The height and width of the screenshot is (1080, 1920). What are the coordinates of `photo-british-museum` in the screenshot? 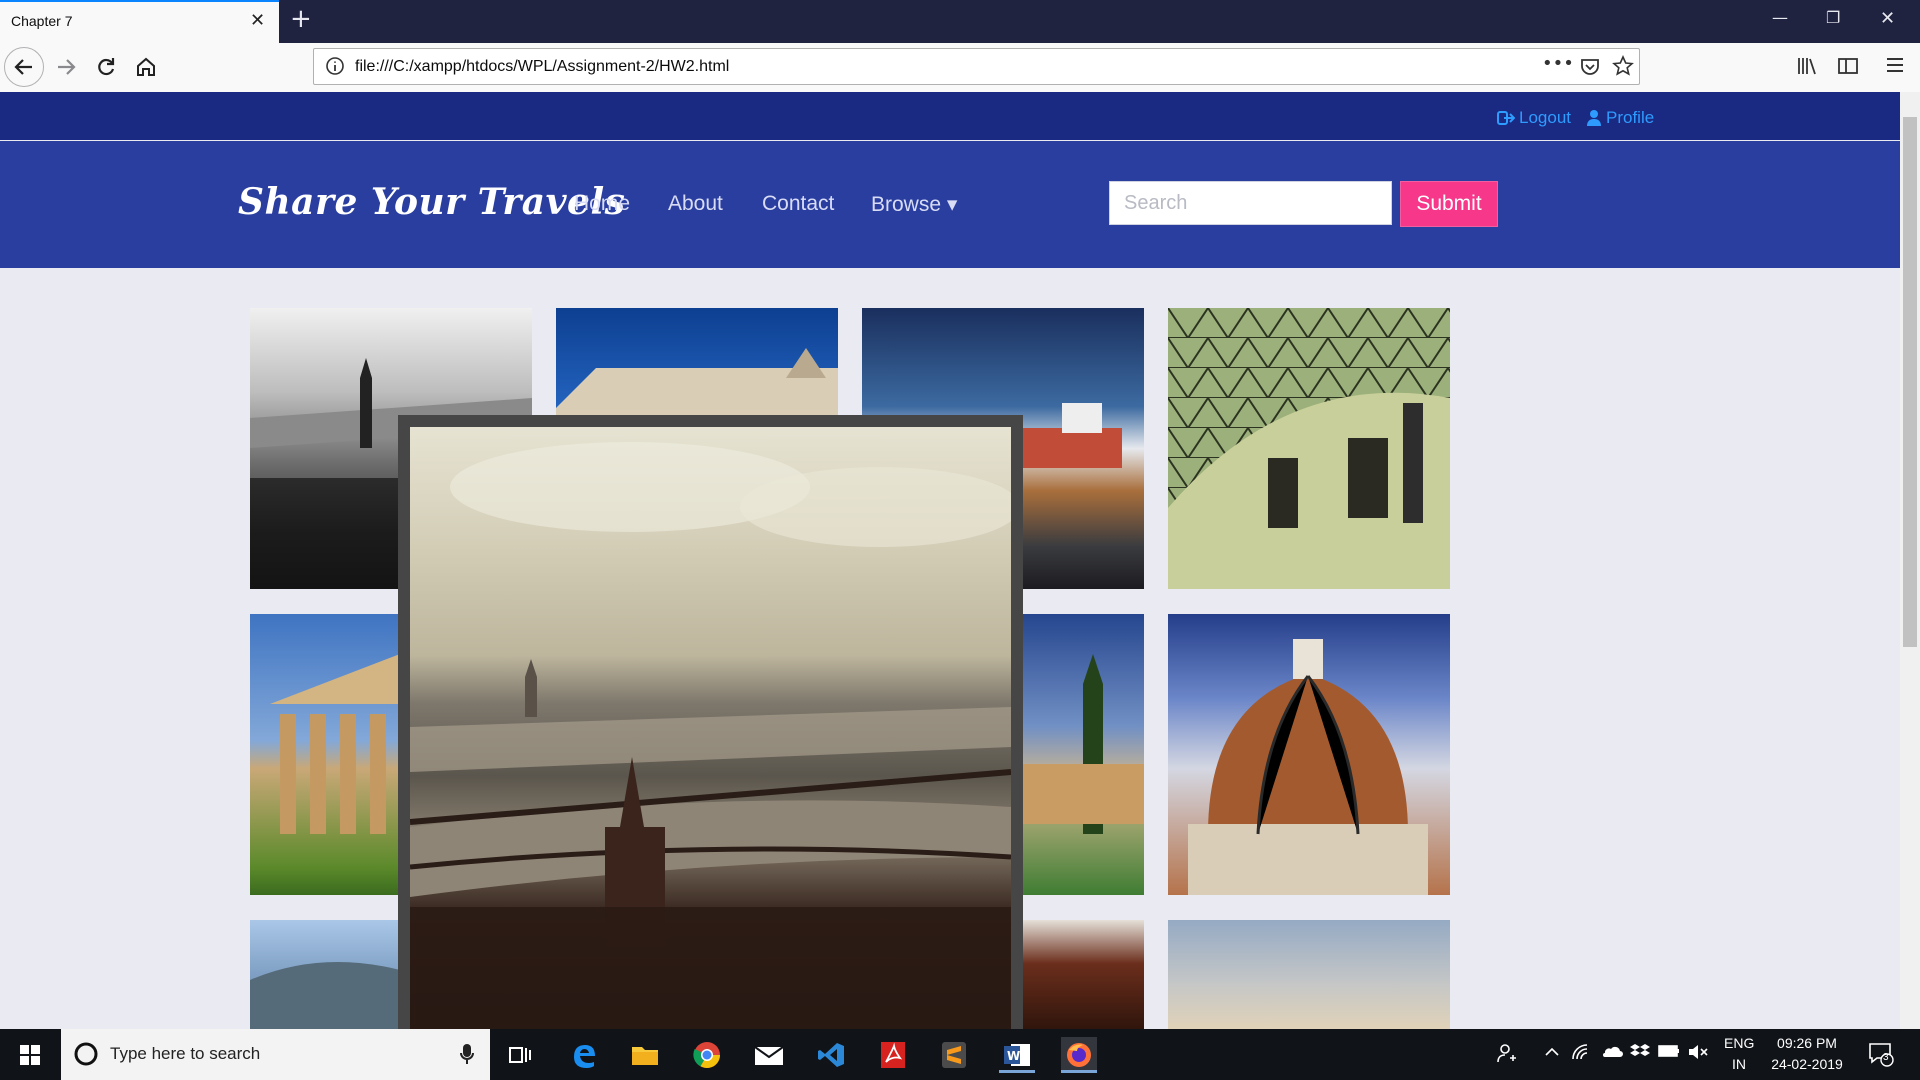 It's located at (1309, 448).